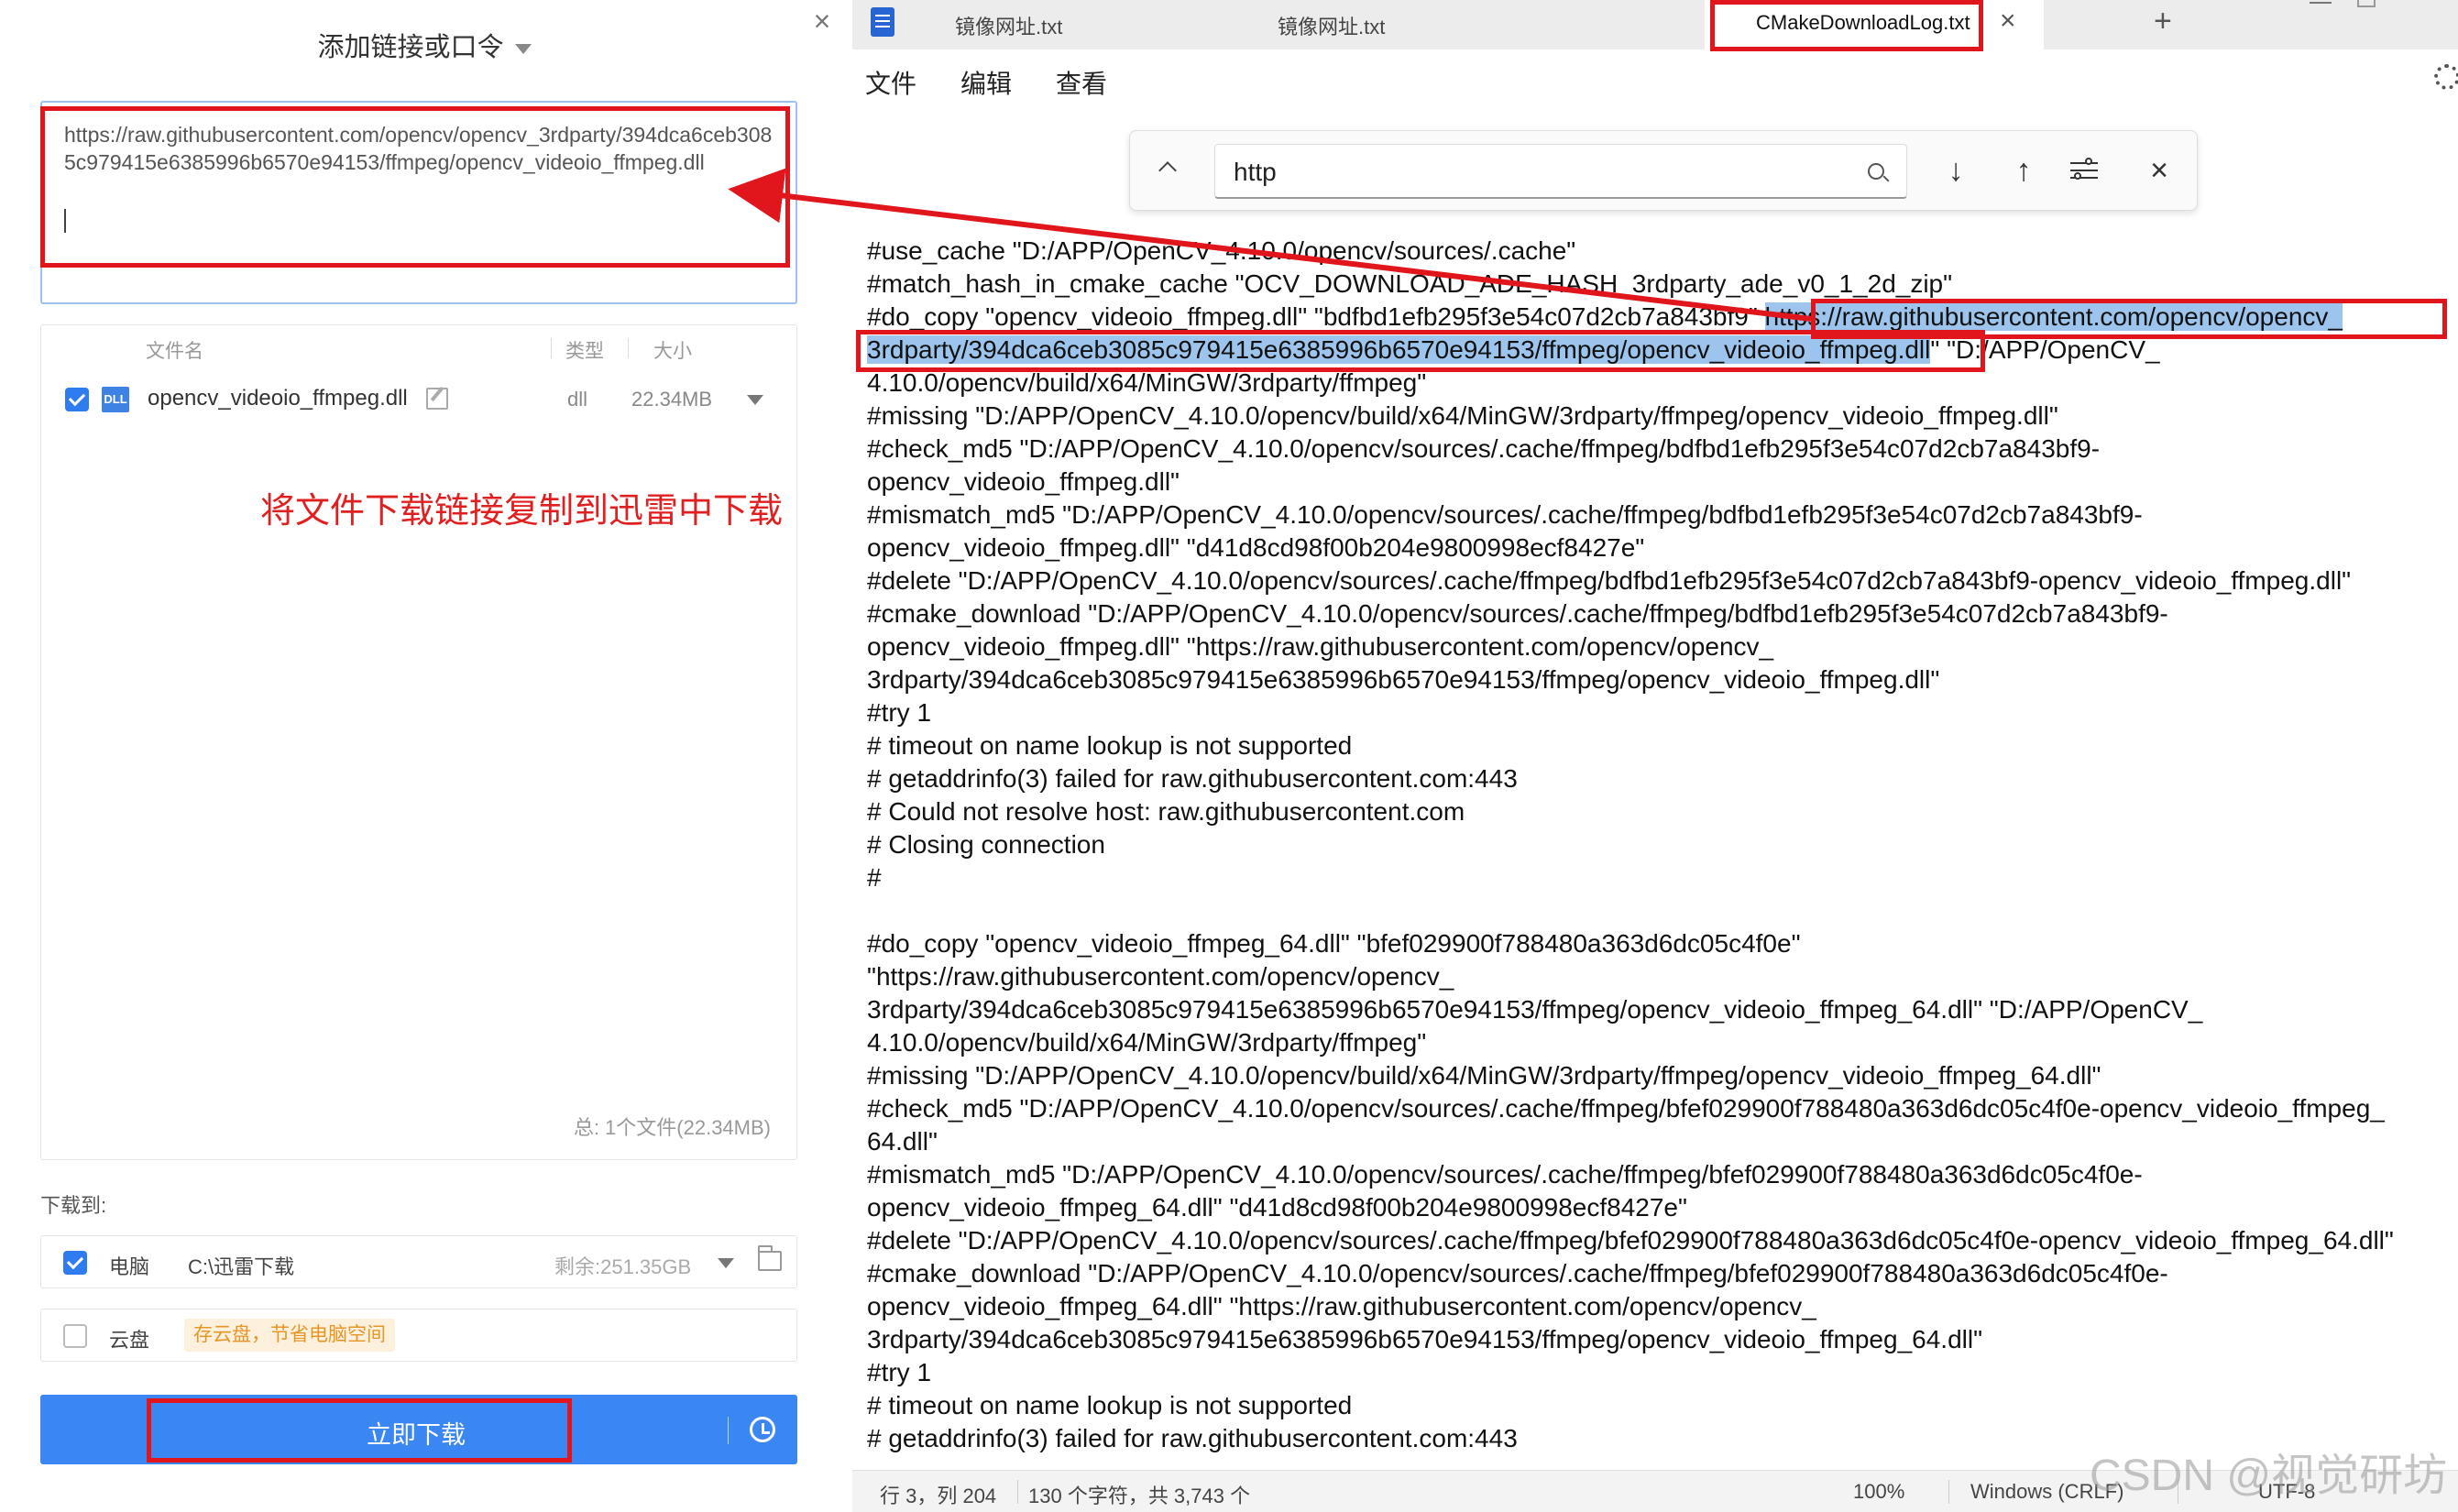 The height and width of the screenshot is (1512, 2458). Describe the element at coordinates (1876, 171) in the screenshot. I see `search-icon` at that location.